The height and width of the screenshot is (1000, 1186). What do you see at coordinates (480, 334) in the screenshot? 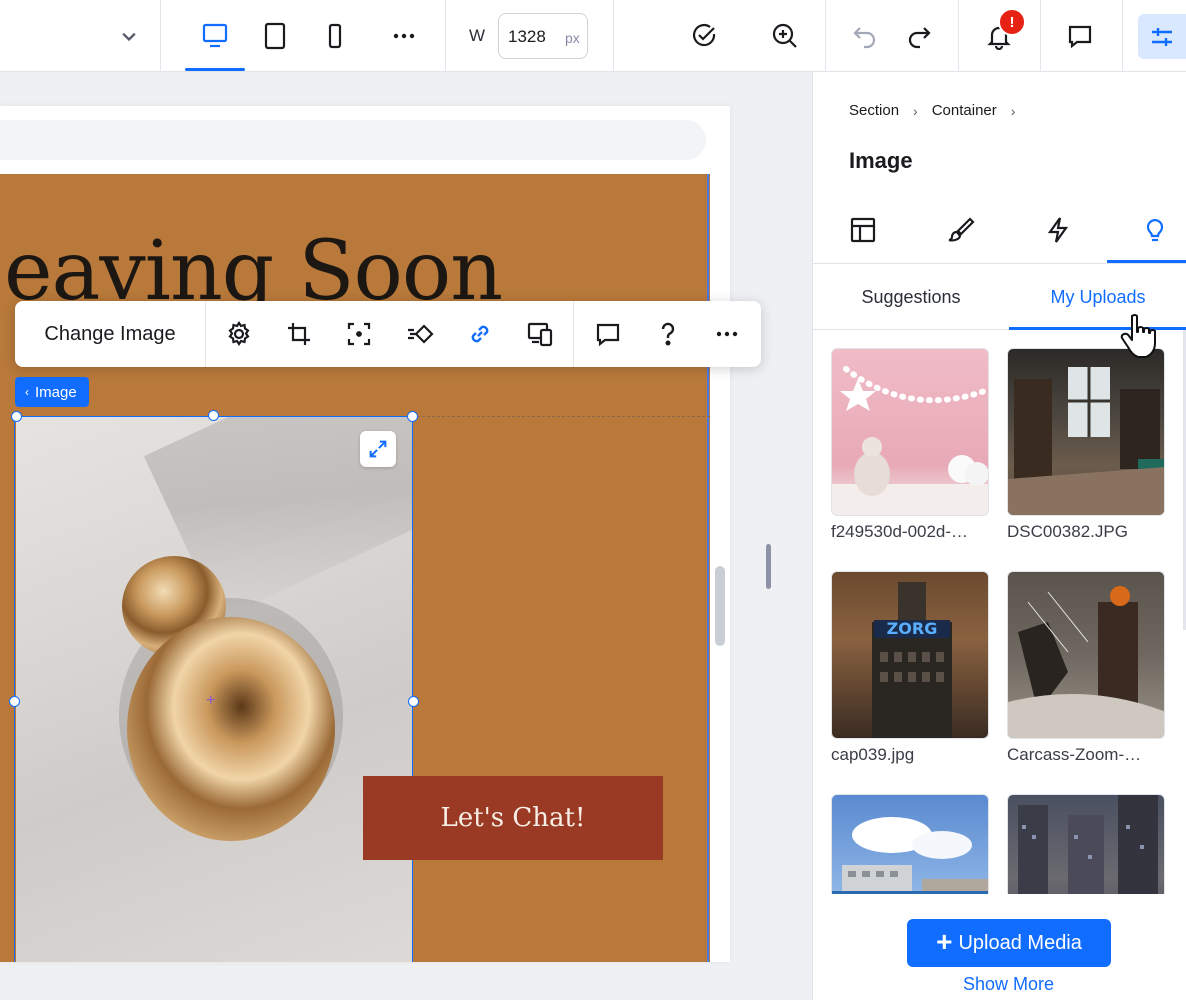
I see `link-icon` at bounding box center [480, 334].